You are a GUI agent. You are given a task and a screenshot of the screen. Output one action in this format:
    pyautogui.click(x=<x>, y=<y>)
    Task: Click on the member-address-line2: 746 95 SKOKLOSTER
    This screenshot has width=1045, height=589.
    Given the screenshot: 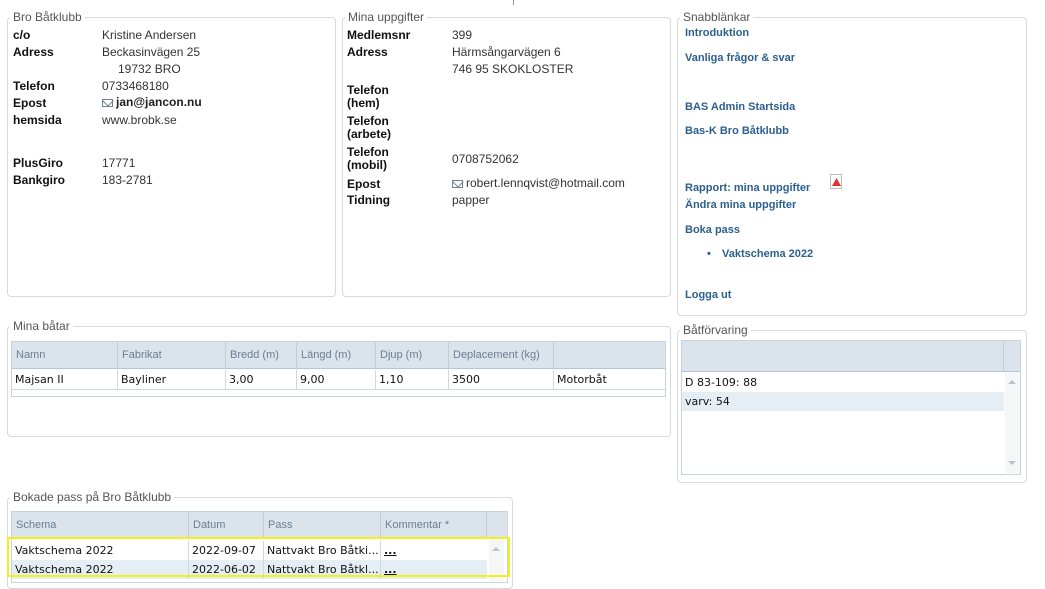 What is the action you would take?
    pyautogui.click(x=513, y=69)
    